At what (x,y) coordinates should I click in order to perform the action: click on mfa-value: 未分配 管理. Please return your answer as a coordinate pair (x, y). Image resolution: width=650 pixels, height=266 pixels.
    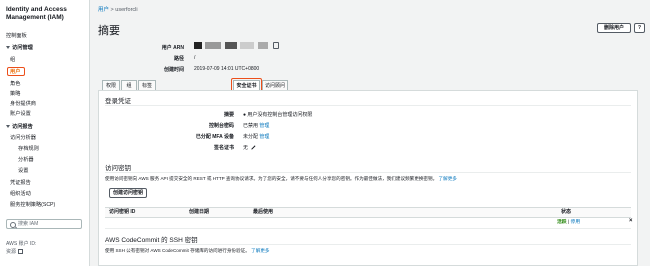
    Looking at the image, I should click on (256, 137).